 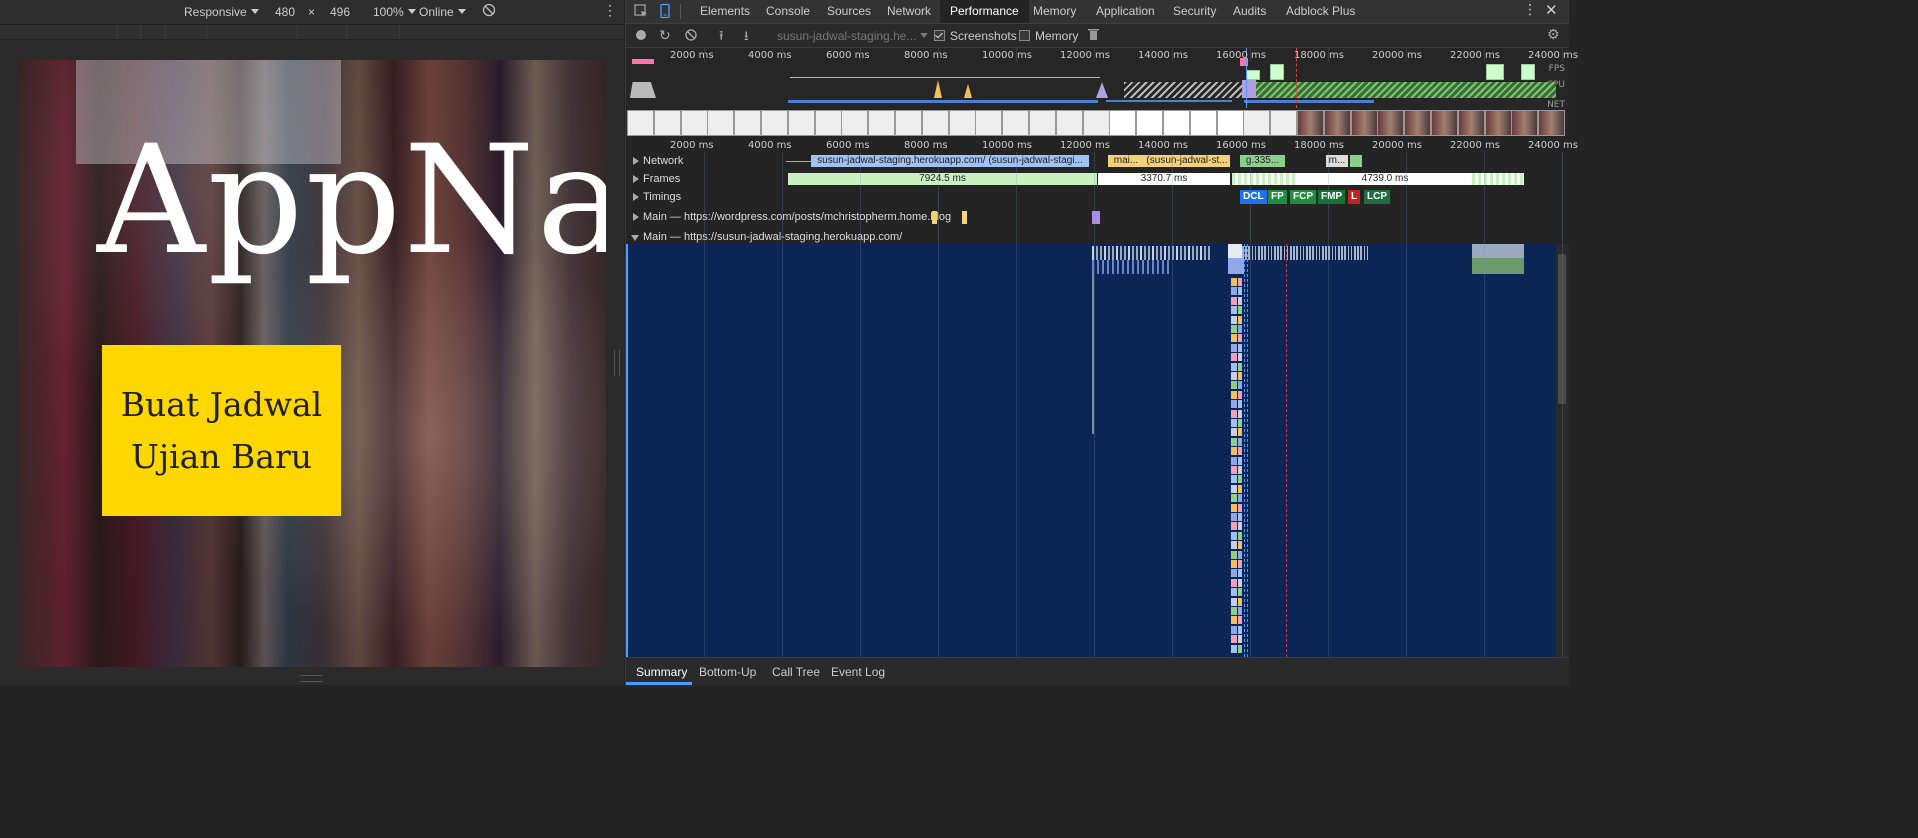 What do you see at coordinates (1354, 197) in the screenshot?
I see `timing-marker-l: L` at bounding box center [1354, 197].